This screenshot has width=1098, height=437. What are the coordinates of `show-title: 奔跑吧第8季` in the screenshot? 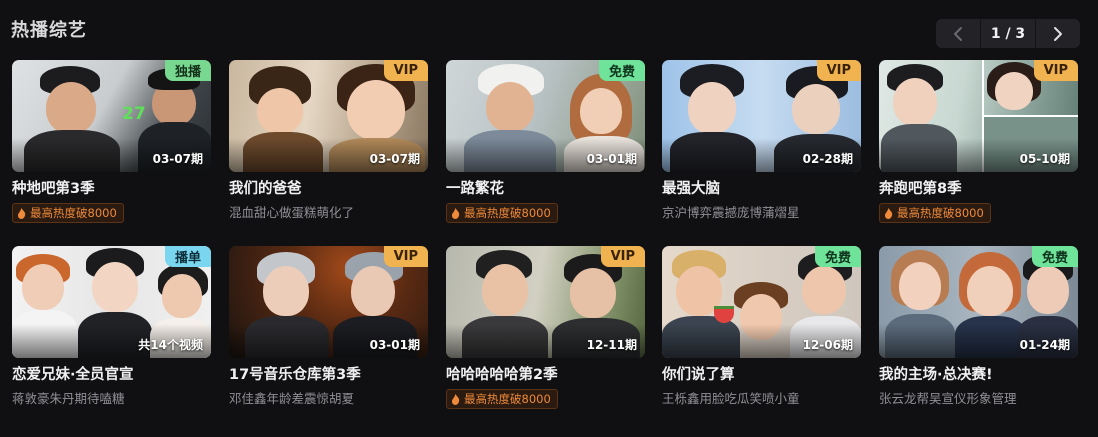 It's located at (978, 189).